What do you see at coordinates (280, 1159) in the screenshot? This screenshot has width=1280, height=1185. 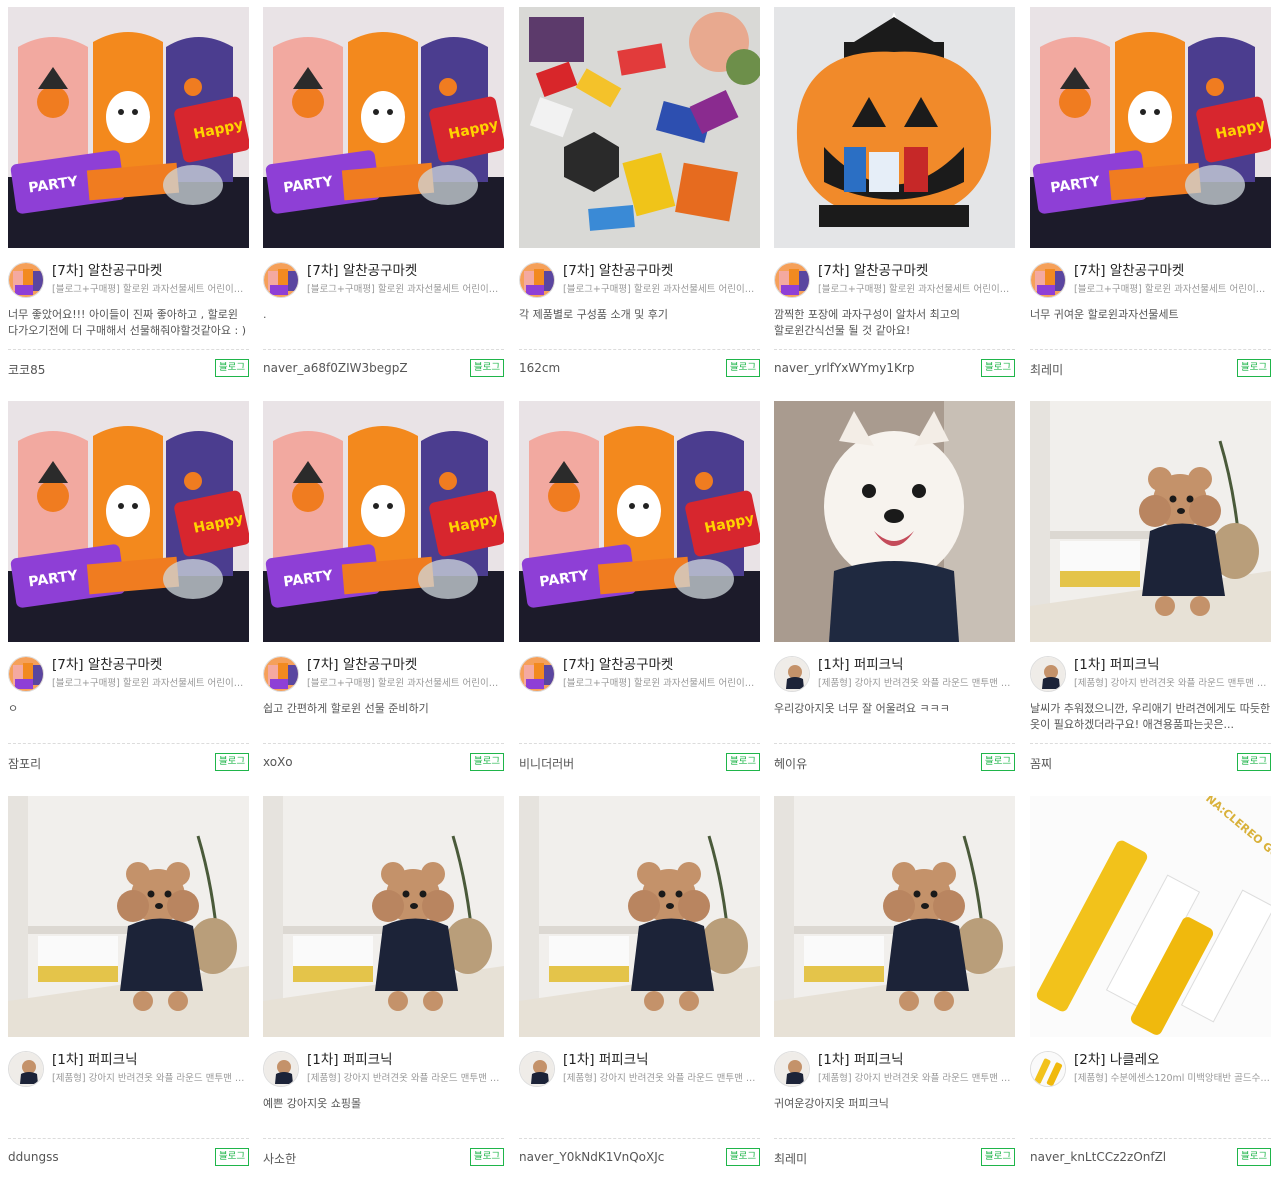 I see `reviewer-name: 사소한` at bounding box center [280, 1159].